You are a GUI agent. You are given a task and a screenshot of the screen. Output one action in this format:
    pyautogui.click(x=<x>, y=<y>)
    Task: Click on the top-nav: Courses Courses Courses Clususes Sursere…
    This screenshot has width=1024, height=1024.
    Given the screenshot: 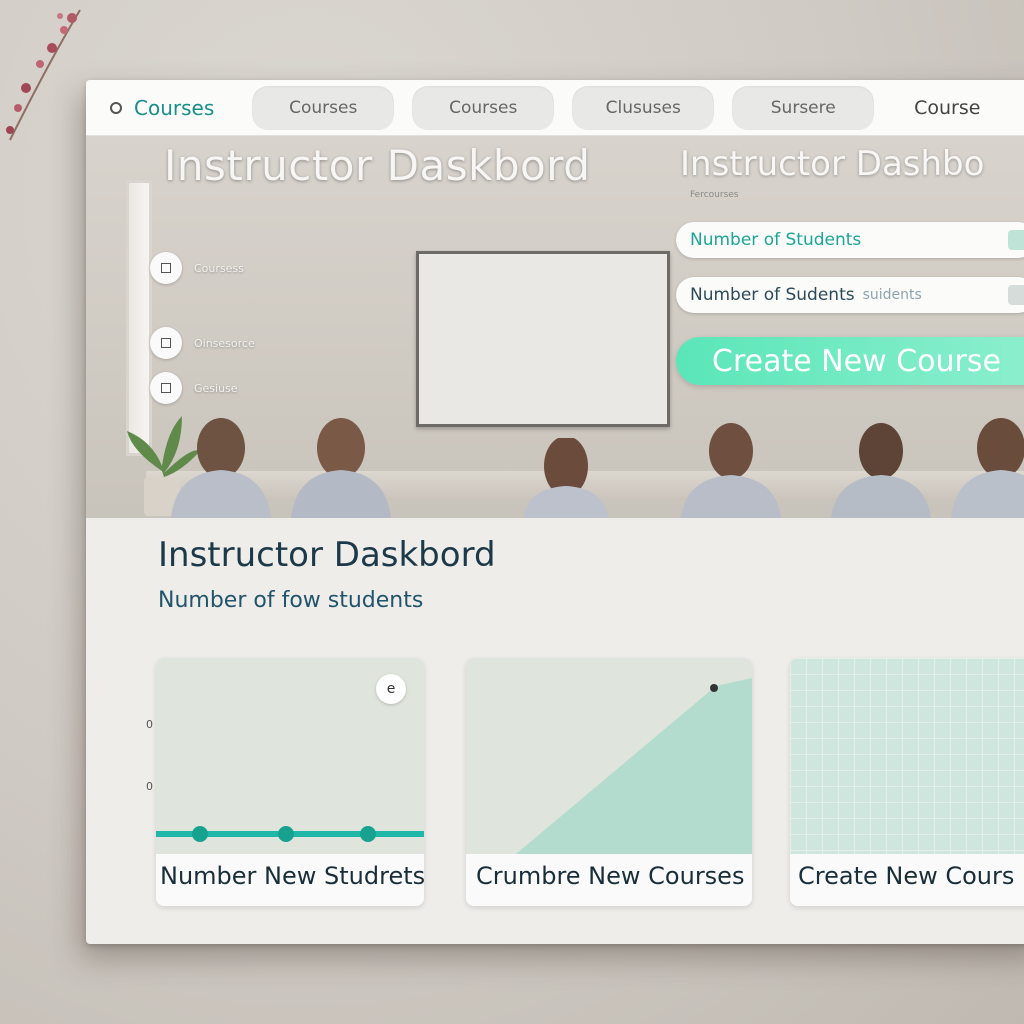 What is the action you would take?
    pyautogui.click(x=555, y=108)
    